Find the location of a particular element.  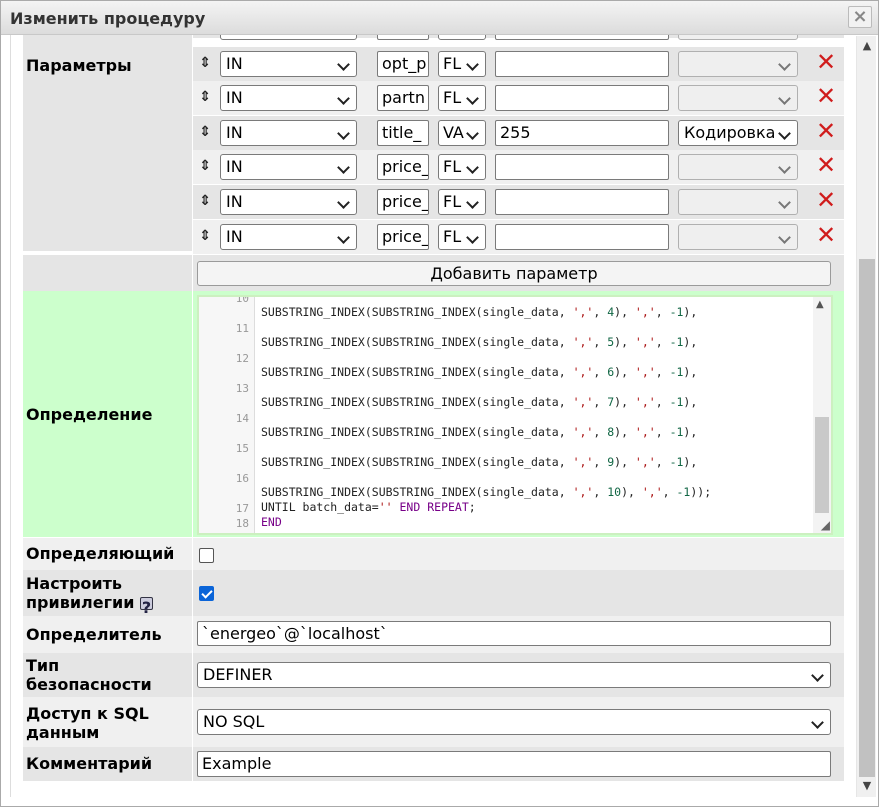

line-number: 16 is located at coordinates (242, 478).